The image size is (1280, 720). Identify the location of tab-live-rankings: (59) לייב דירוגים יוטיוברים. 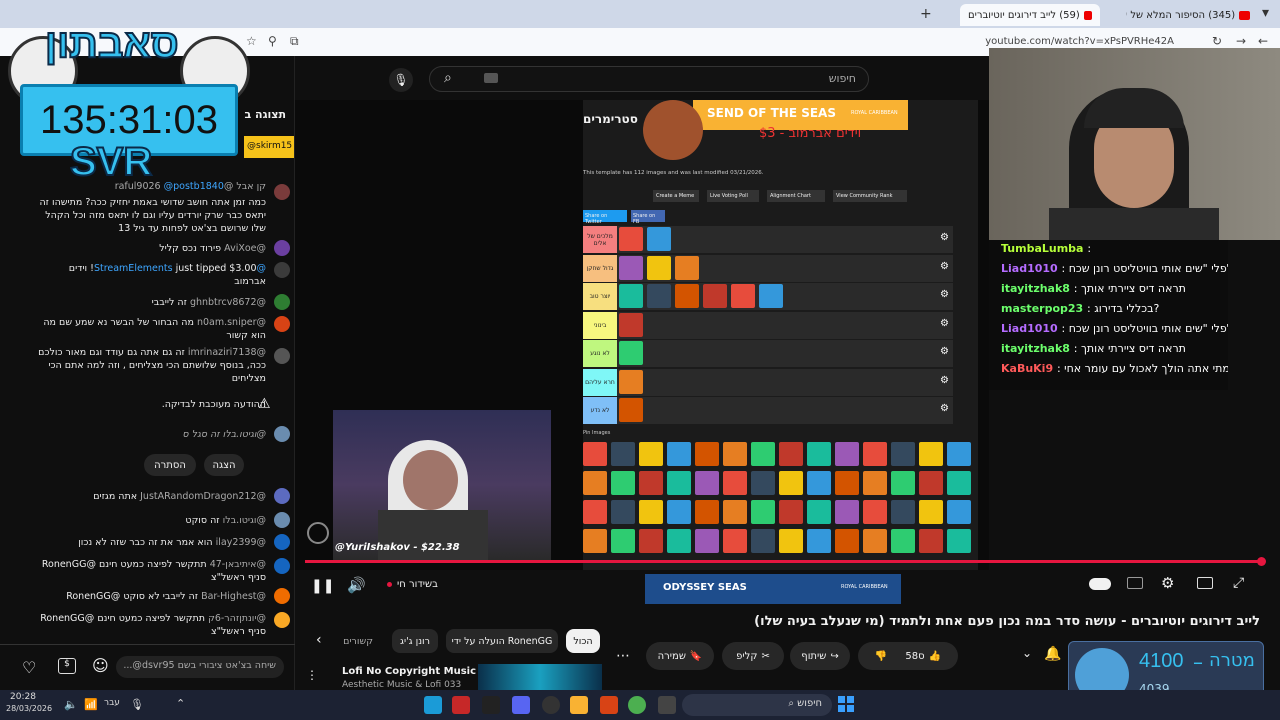
(1030, 15).